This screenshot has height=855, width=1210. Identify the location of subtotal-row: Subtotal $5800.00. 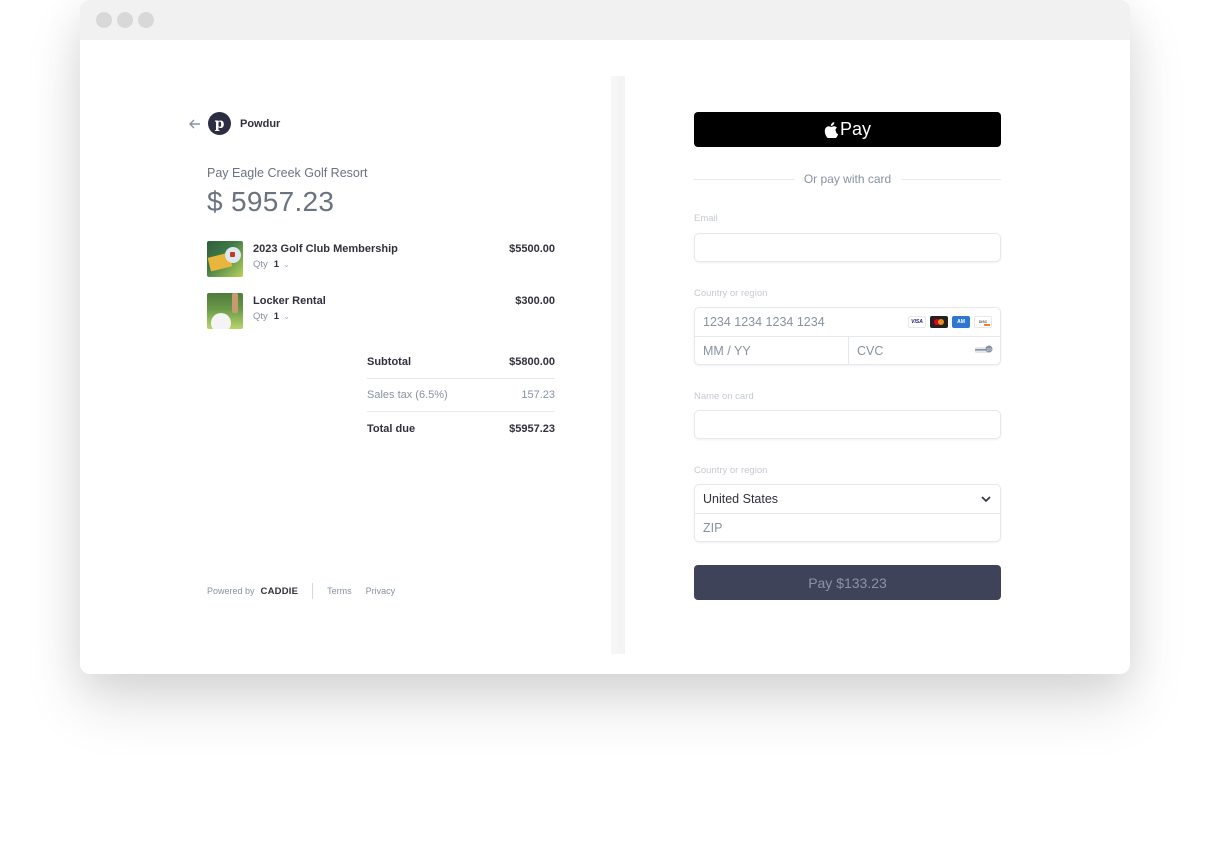
(461, 362).